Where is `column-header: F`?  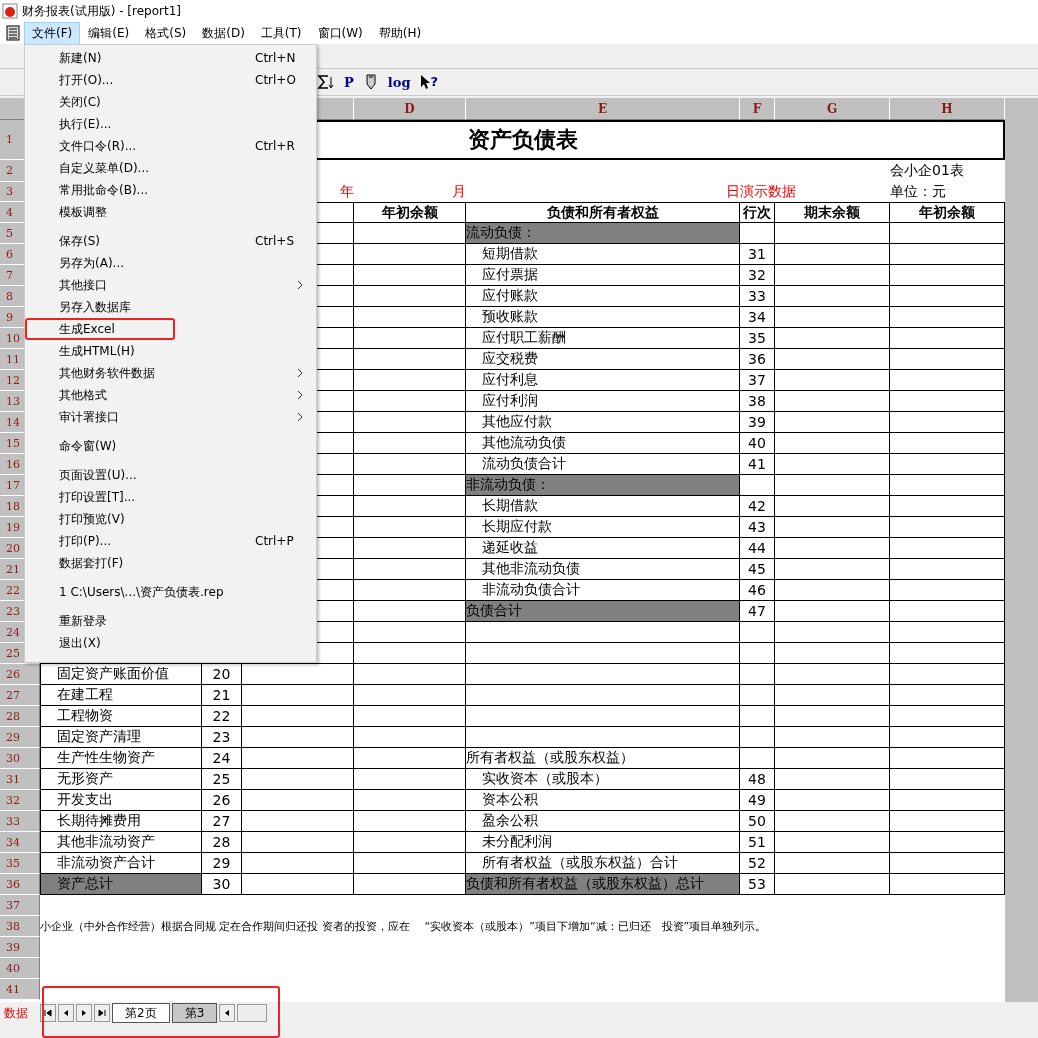
column-header: F is located at coordinates (757, 109).